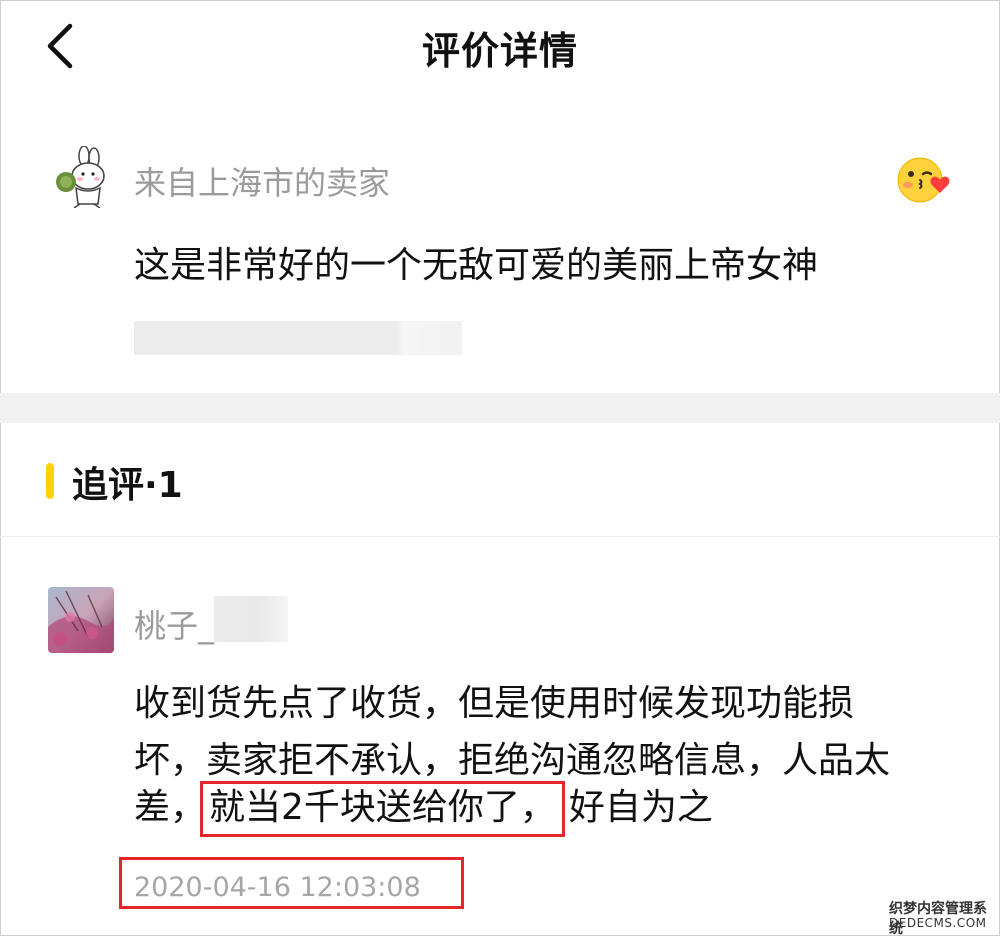 This screenshot has width=1000, height=938. I want to click on review-text-line-3: 差，就当2千块送给你了， 好自为之, so click(423, 807).